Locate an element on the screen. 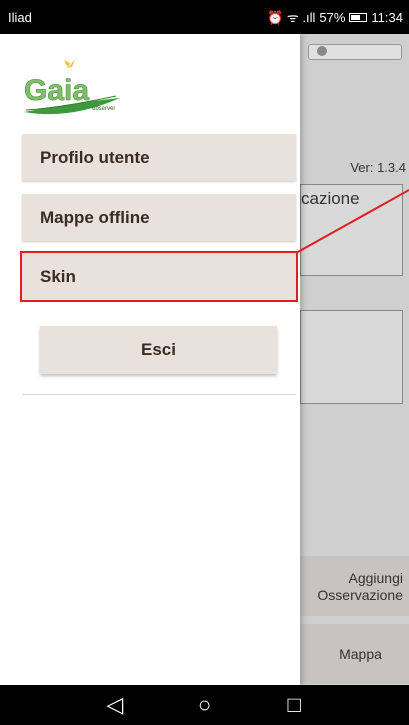 This screenshot has width=409, height=725. menu-item-profilo-utente: Profilo utente is located at coordinates (159, 157).